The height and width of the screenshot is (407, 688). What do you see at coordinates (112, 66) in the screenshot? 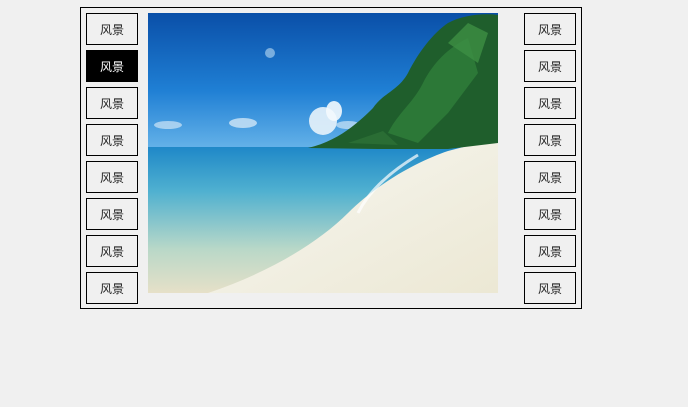
I see `thumbnail-left-2: 风景` at bounding box center [112, 66].